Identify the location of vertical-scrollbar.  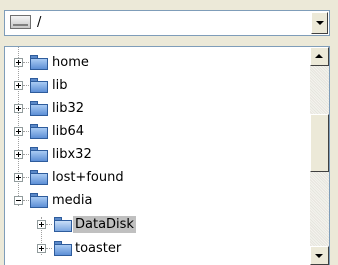
(319, 156).